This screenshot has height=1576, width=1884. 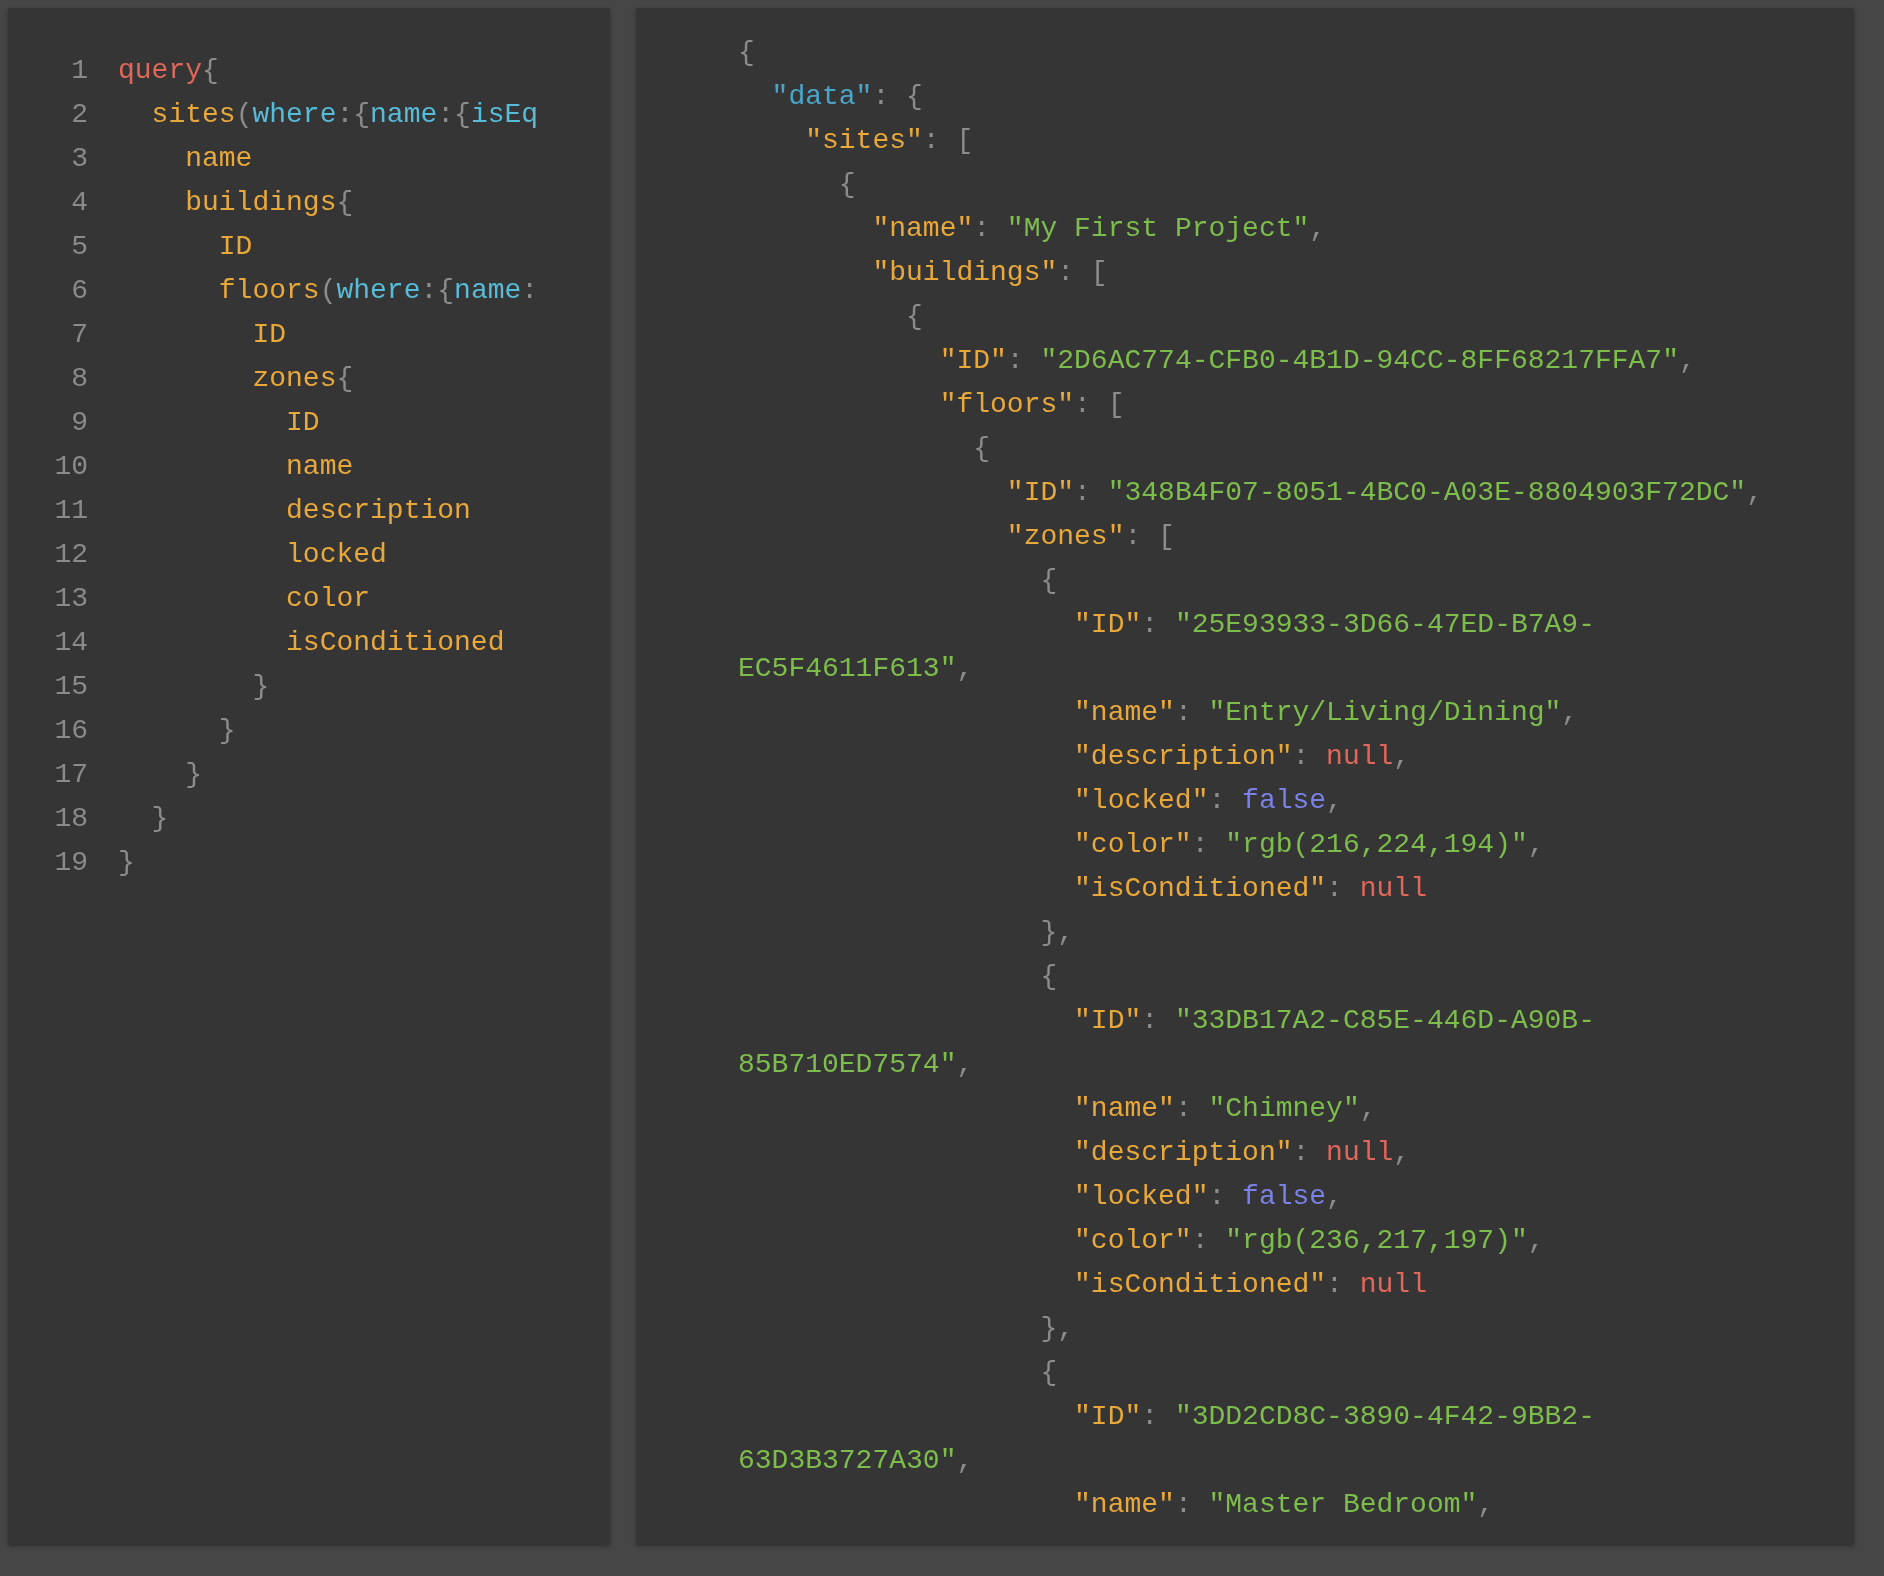 I want to click on code-line: "ID": "2D6AC774-CFB0-4B1D-94CC-8FF68217FFA7",, so click(x=1317, y=360).